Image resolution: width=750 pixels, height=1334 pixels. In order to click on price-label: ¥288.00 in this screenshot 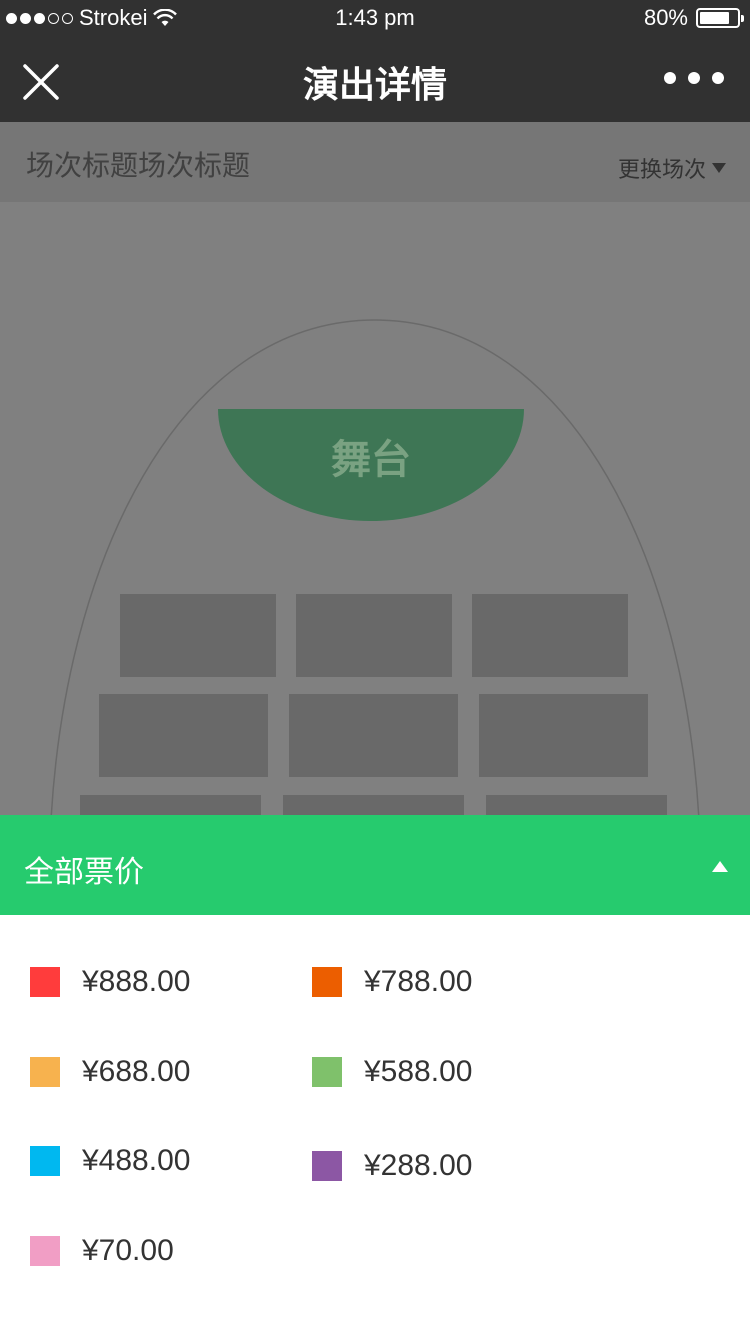, I will do `click(418, 1165)`.